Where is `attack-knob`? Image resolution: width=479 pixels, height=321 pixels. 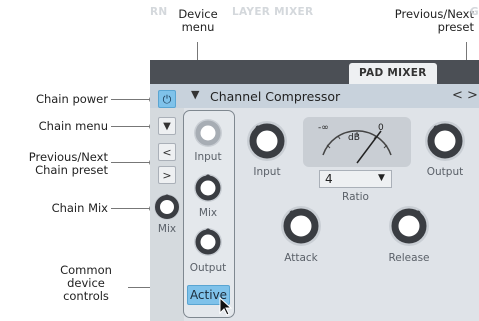
attack-knob is located at coordinates (301, 226).